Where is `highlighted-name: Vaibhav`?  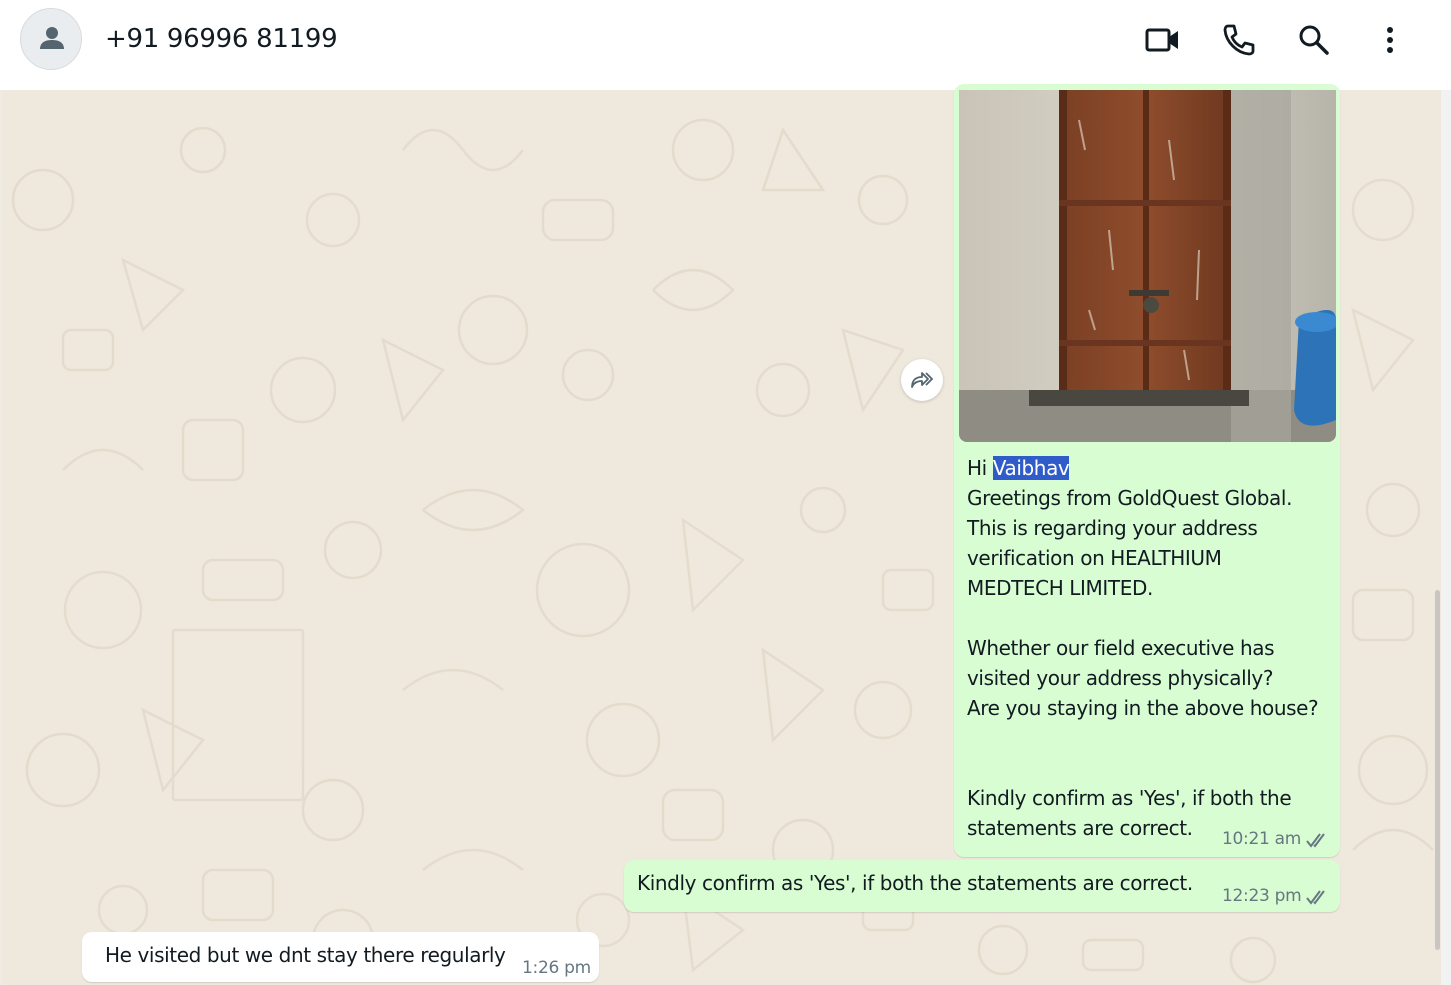
highlighted-name: Vaibhav is located at coordinates (1031, 468).